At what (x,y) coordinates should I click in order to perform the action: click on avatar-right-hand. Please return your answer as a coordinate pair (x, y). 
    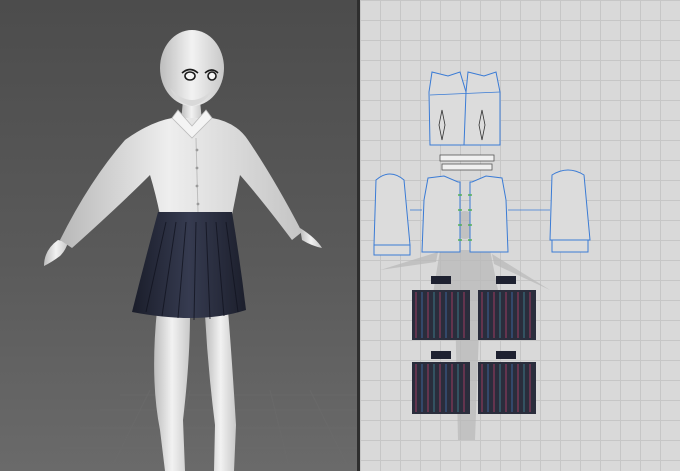
    Looking at the image, I should click on (311, 238).